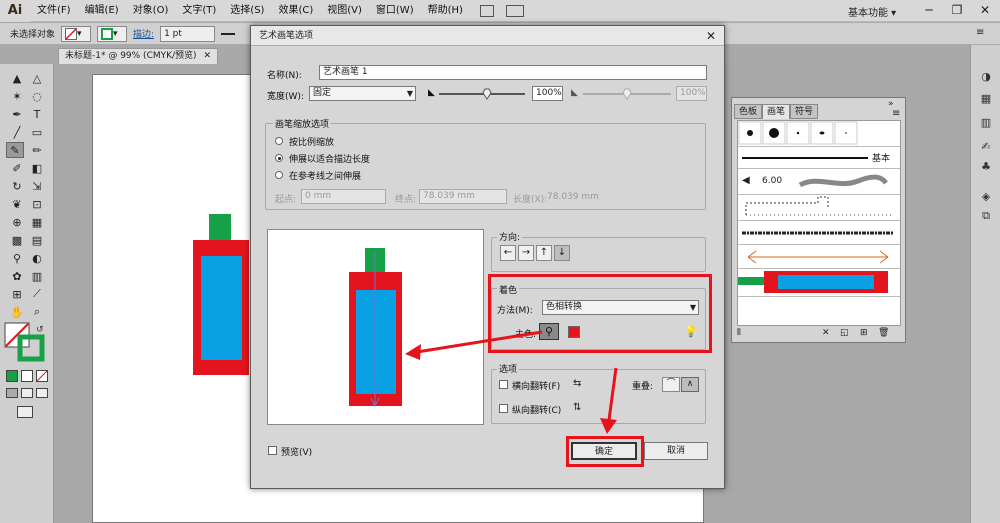 The height and width of the screenshot is (523, 1000). Describe the element at coordinates (17, 186) in the screenshot. I see `rotate-tool-icon: ↻` at that location.